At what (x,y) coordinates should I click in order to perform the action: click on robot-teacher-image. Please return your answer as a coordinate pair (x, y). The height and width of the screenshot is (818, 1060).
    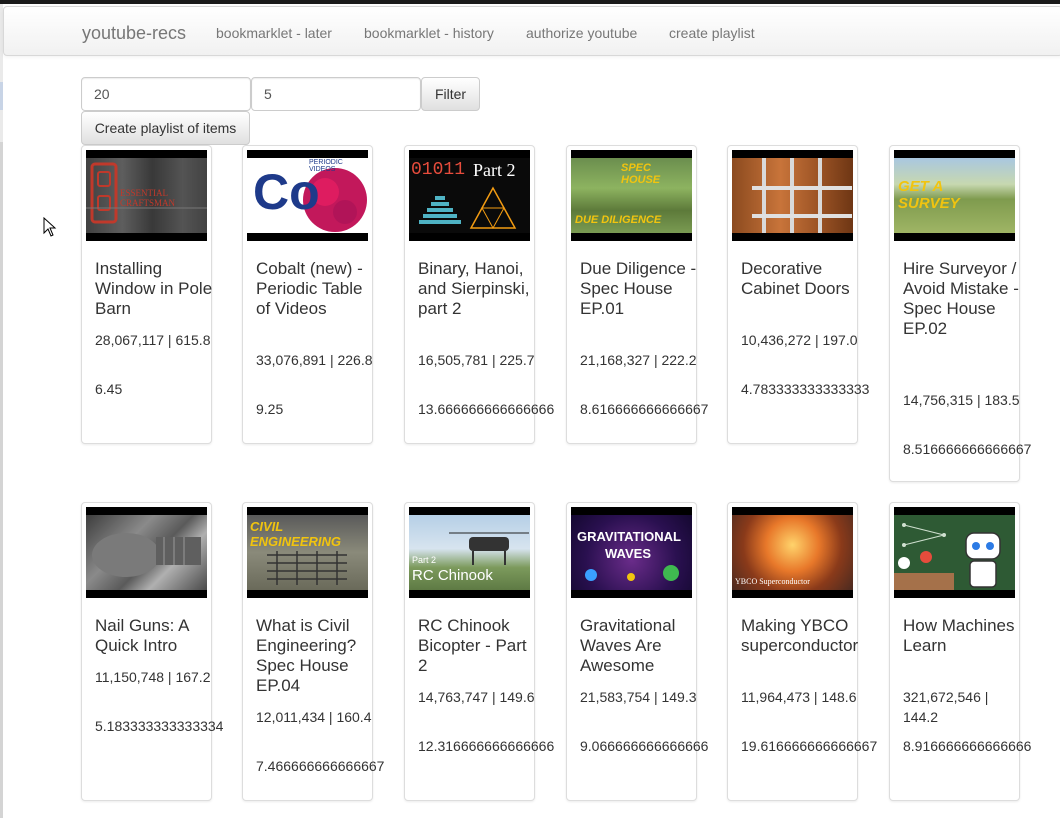
    Looking at the image, I should click on (947, 556).